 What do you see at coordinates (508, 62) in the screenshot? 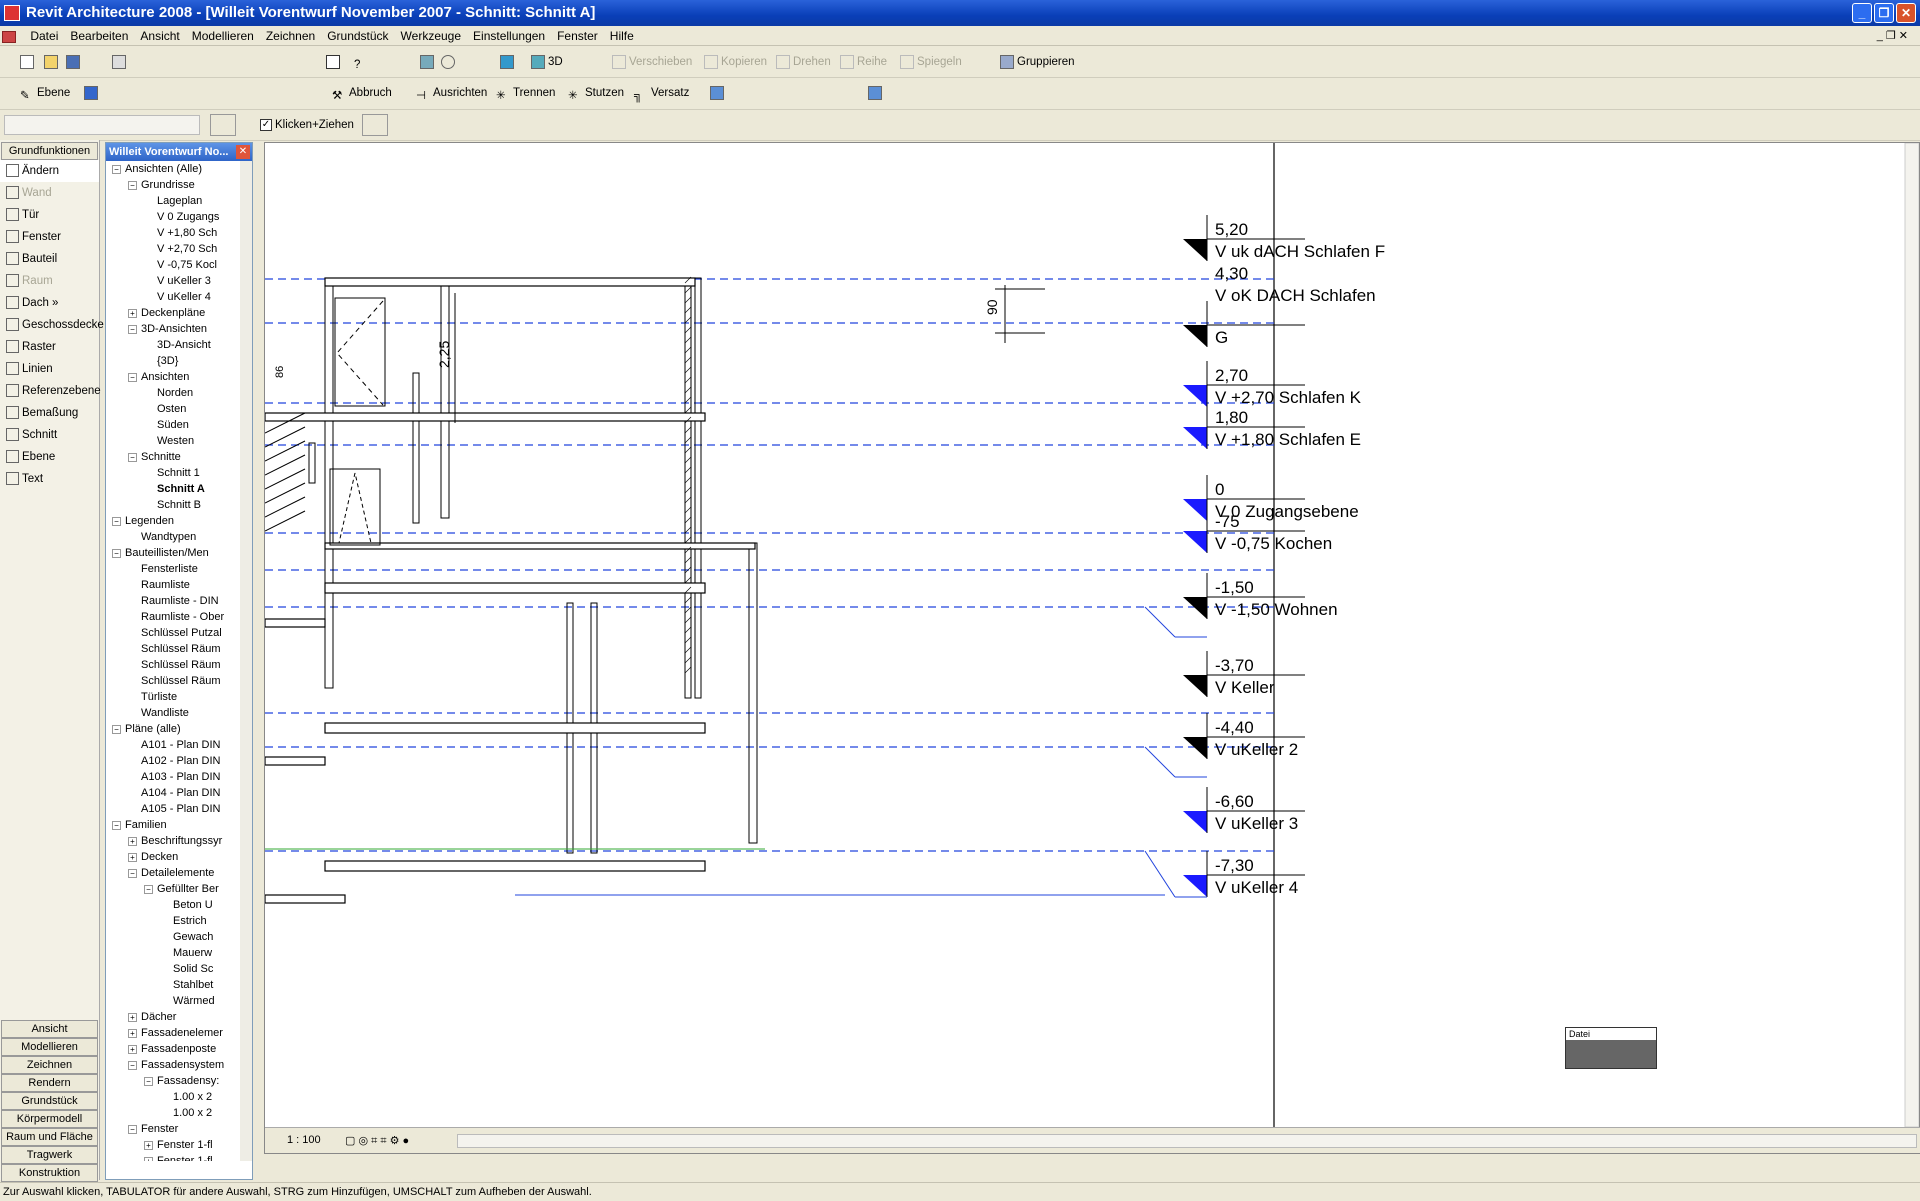
I see `3d-view-icon` at bounding box center [508, 62].